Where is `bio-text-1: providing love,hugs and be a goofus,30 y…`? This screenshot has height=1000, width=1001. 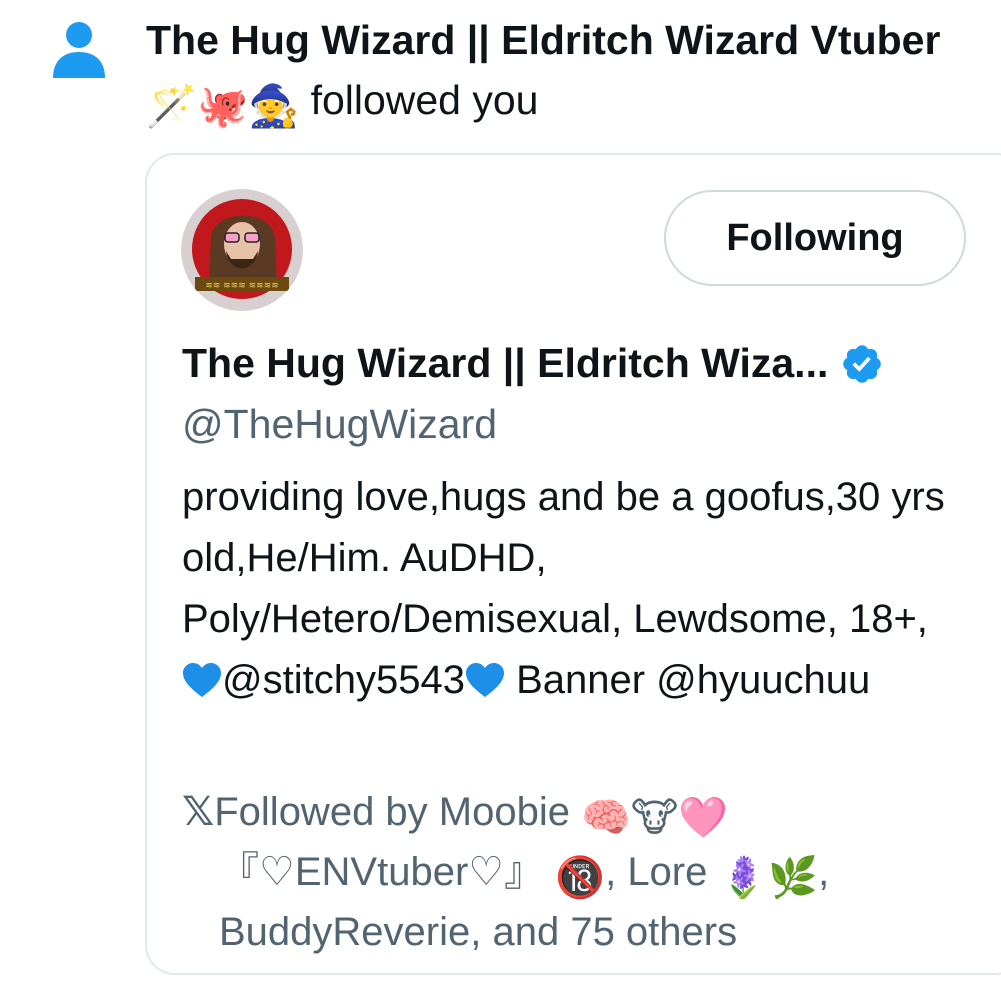
bio-text-1: providing love,hugs and be a goofus,30 y… is located at coordinates (563, 558).